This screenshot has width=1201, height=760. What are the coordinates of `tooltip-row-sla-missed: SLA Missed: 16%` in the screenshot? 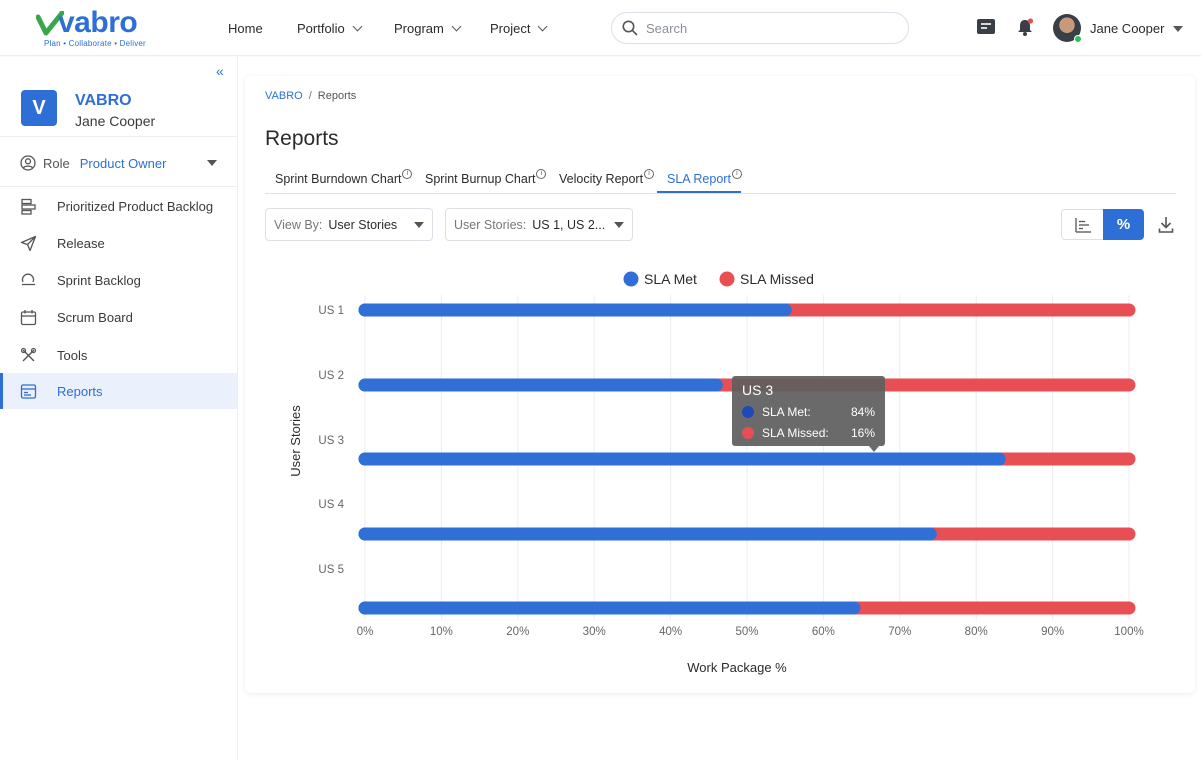 It's located at (809, 433).